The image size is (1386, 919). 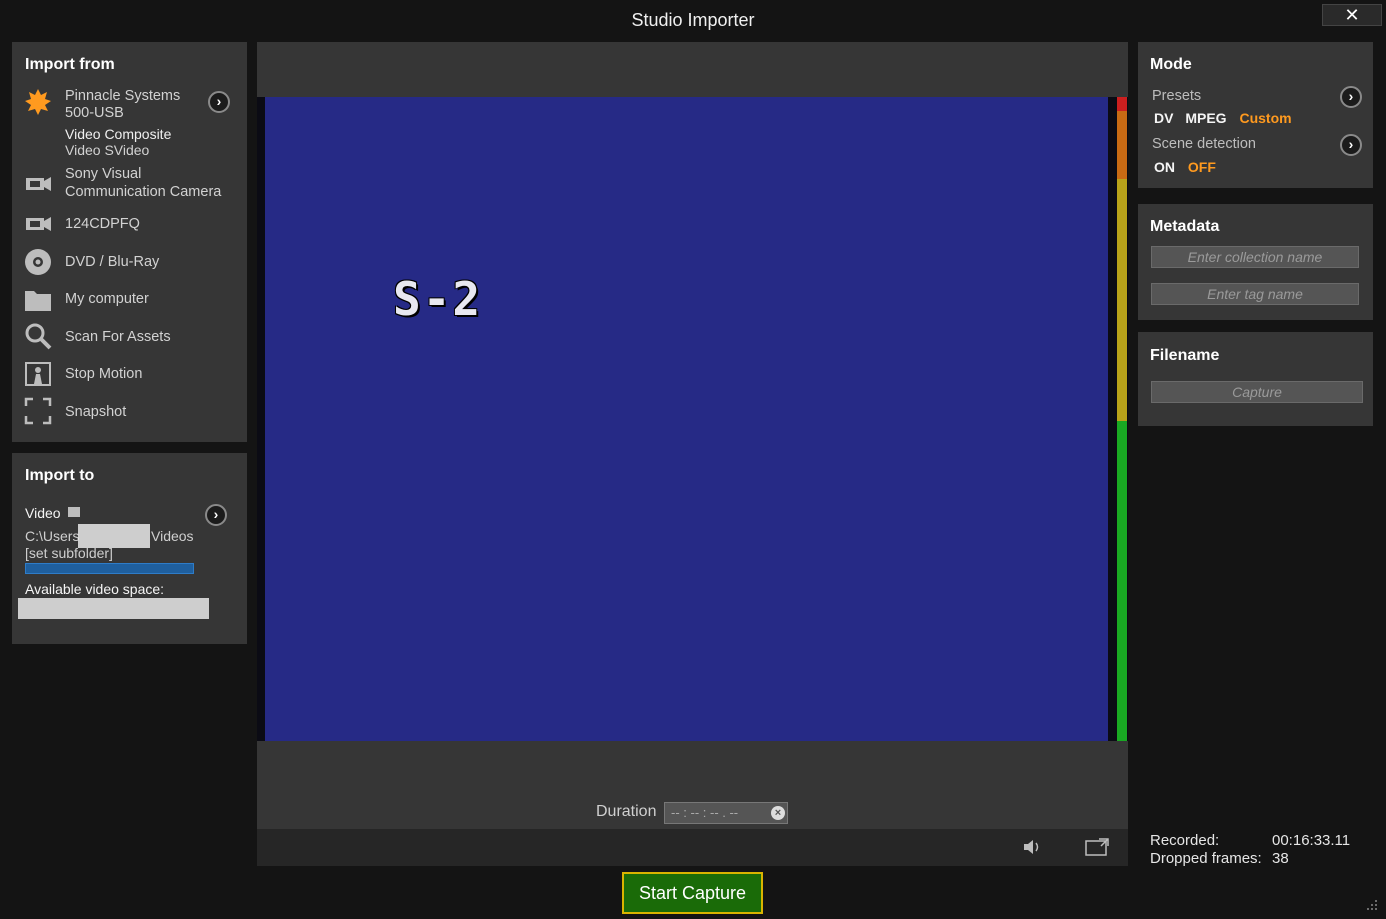 I want to click on clear-duration-icon: ×, so click(x=778, y=813).